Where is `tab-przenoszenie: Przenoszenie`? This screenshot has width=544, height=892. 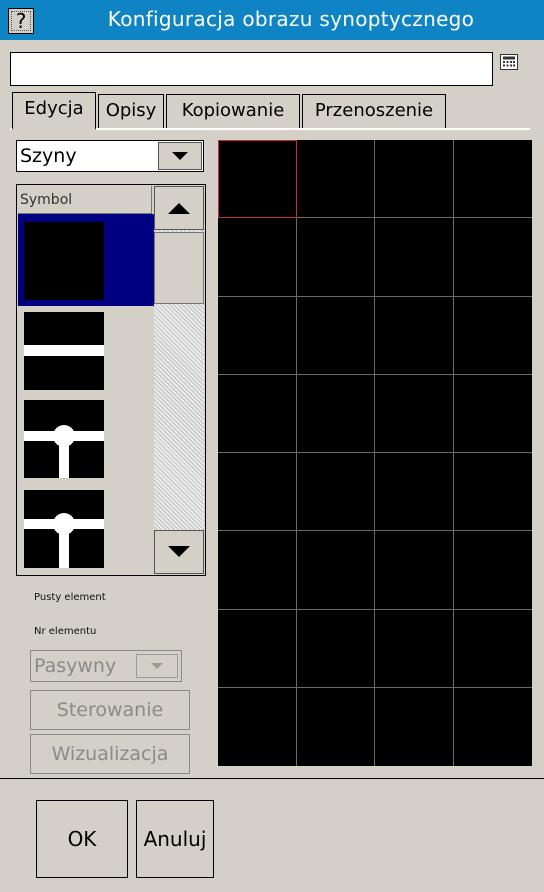
tab-przenoszenie: Przenoszenie is located at coordinates (374, 111).